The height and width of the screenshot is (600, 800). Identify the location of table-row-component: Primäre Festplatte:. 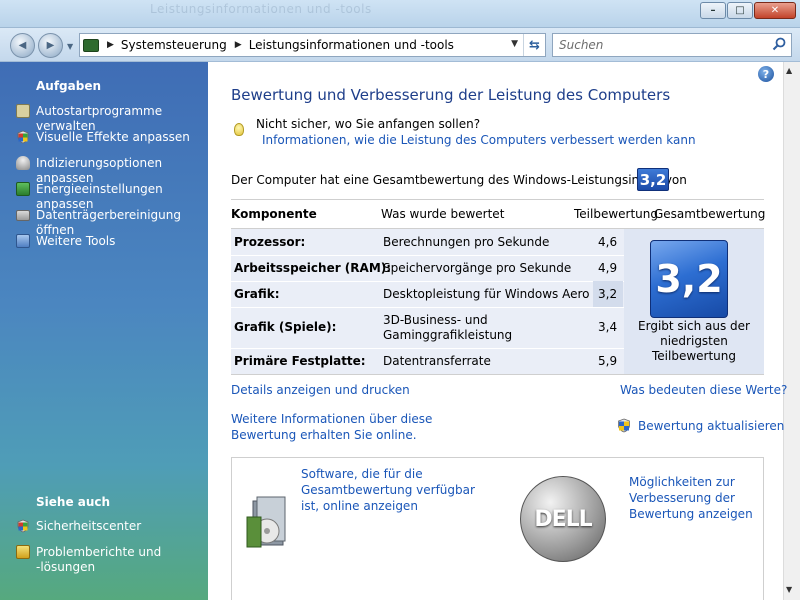
(300, 361).